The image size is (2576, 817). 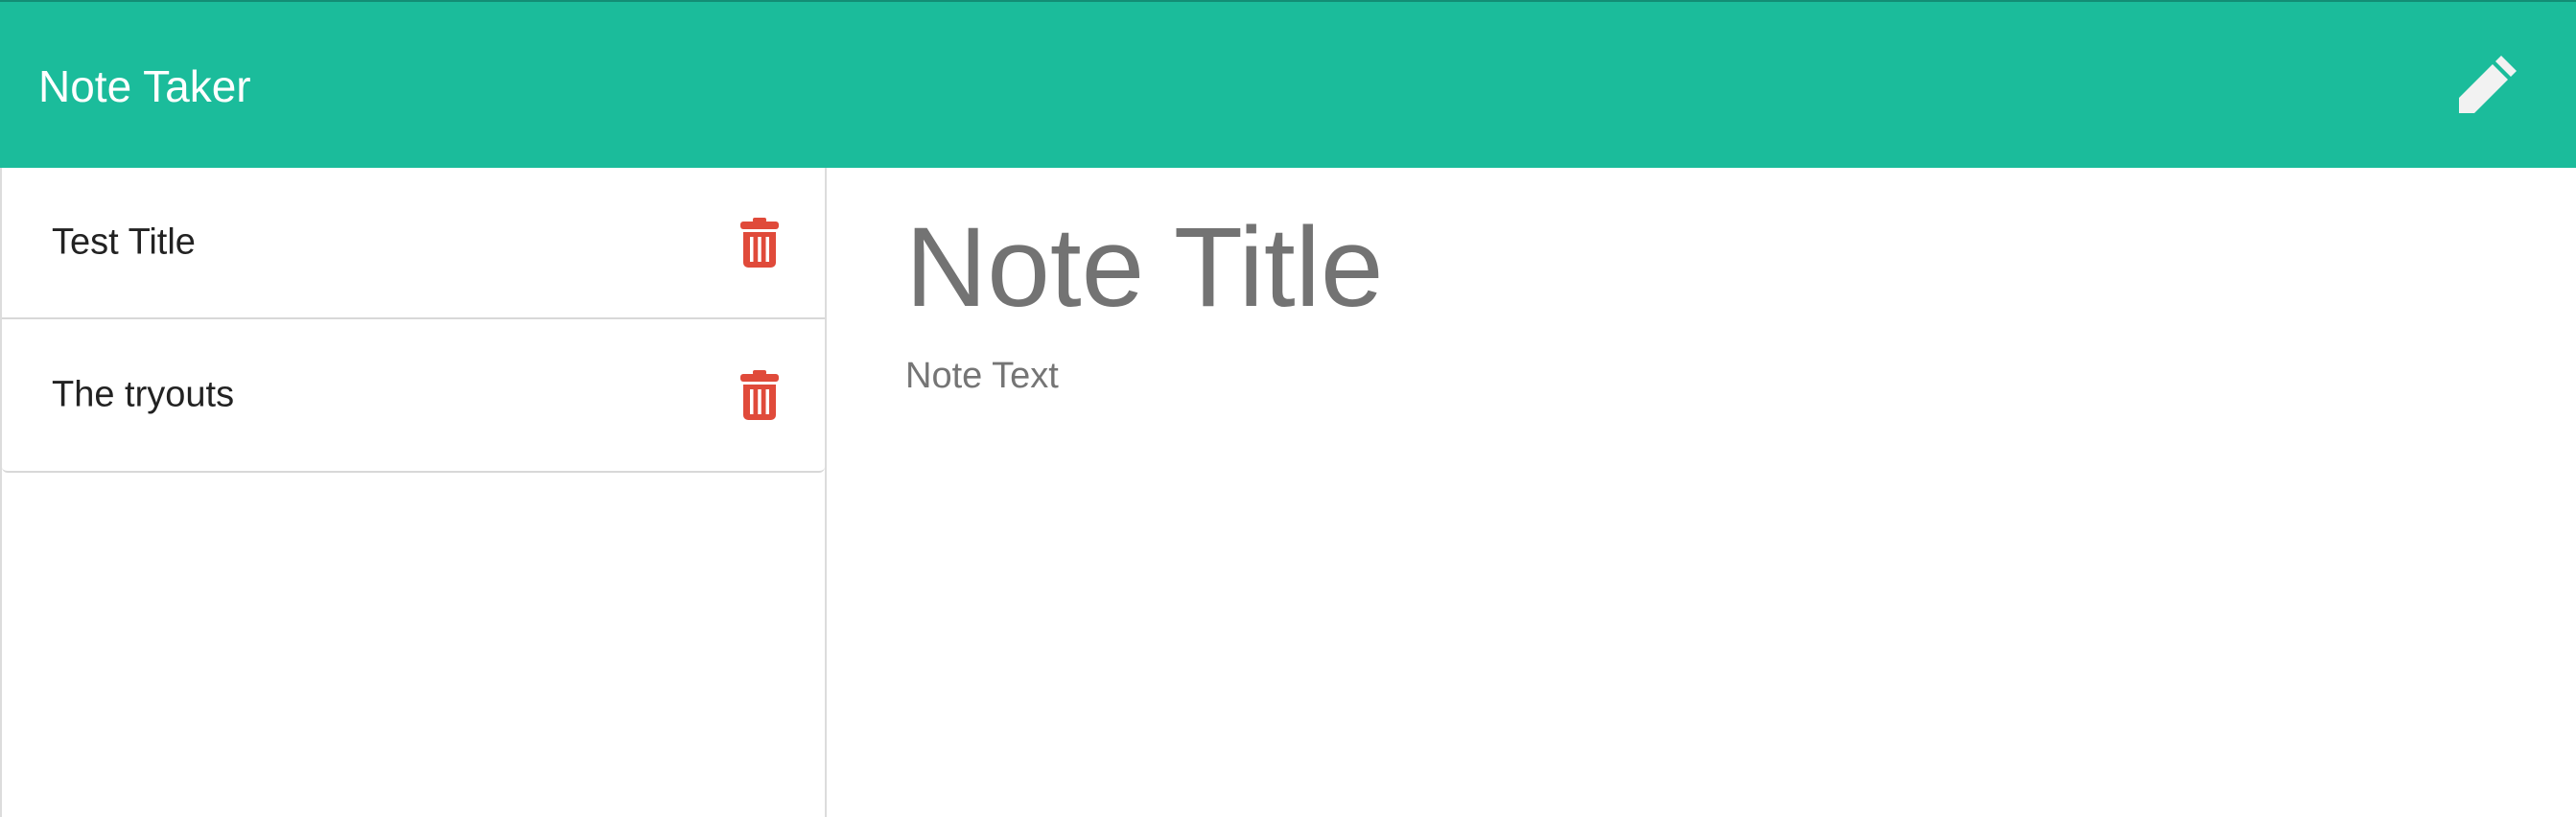 I want to click on new-note-button, so click(x=2487, y=84).